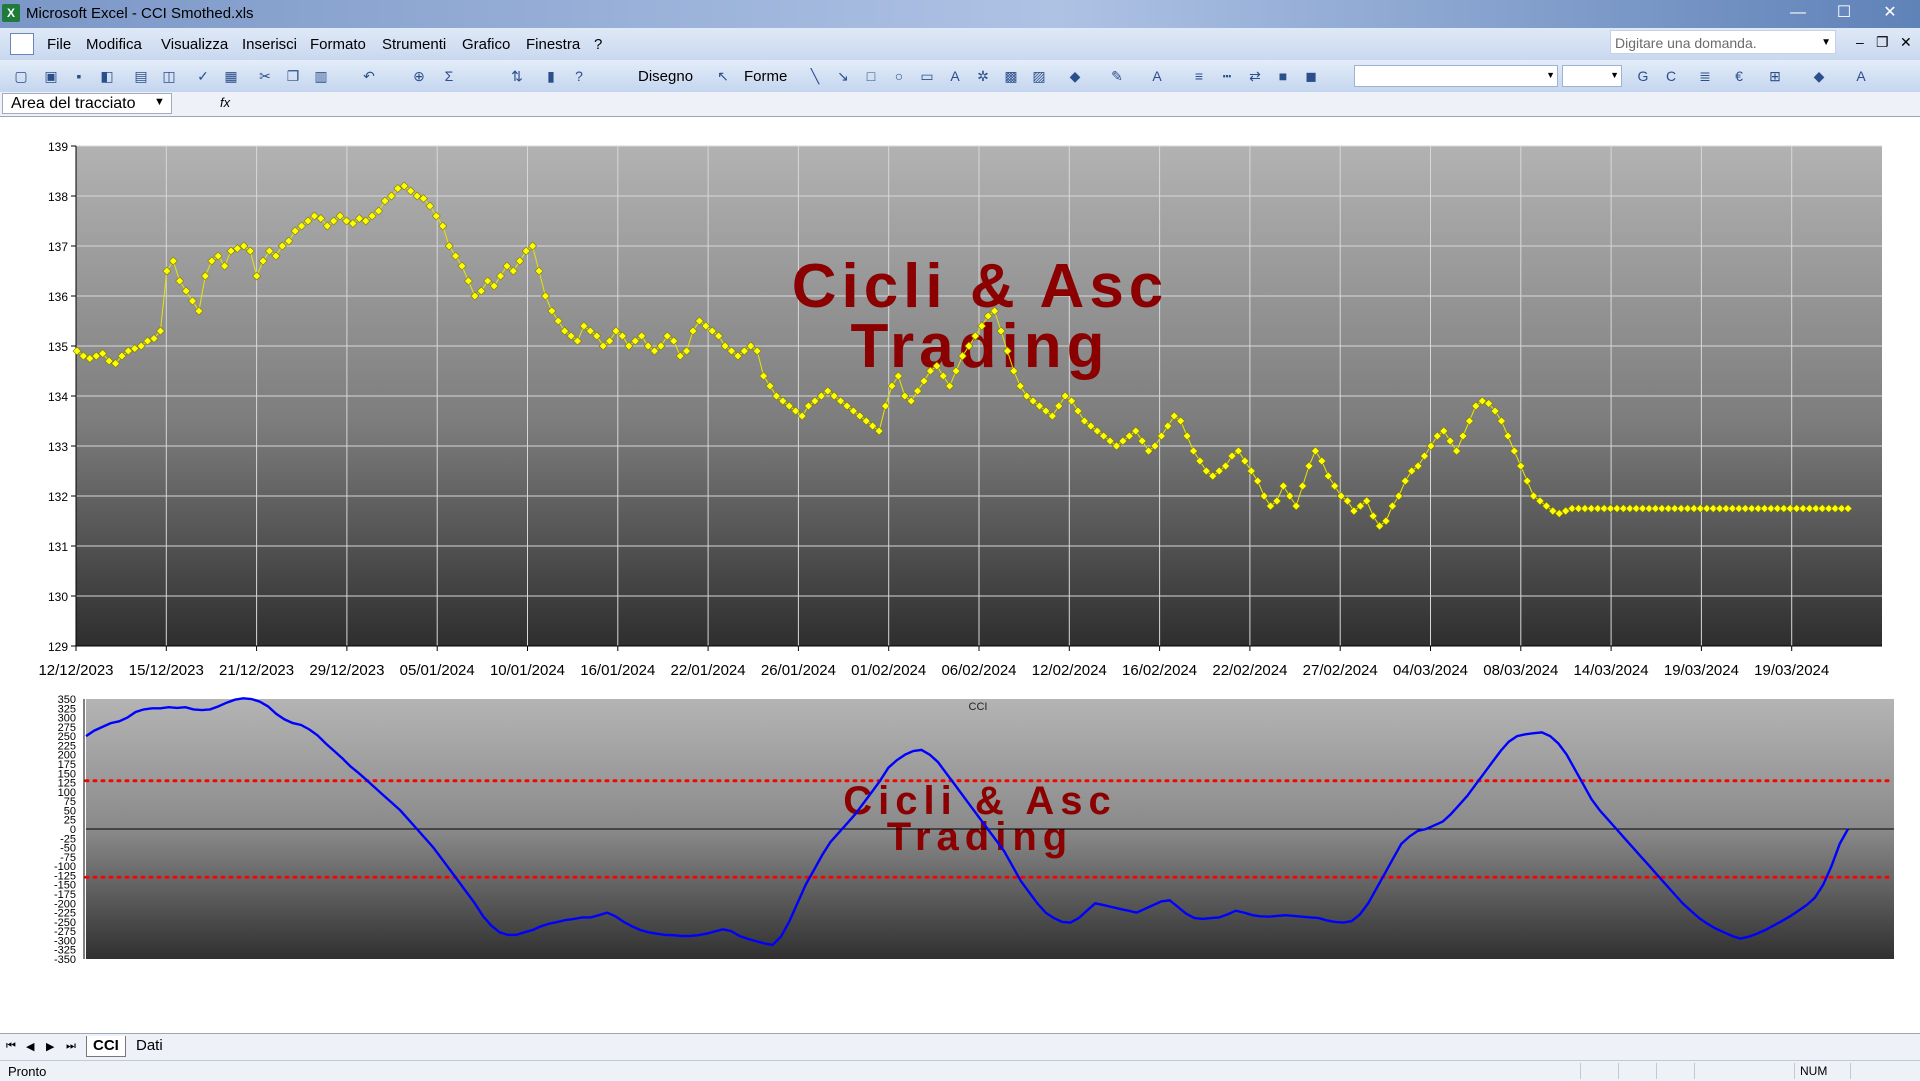  Describe the element at coordinates (1775, 76) in the screenshot. I see `borders-icon: ⊞` at that location.